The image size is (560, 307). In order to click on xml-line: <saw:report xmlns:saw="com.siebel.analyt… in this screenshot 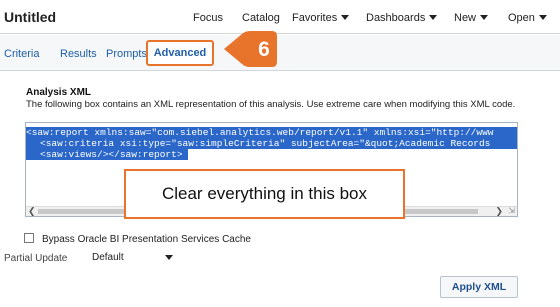, I will do `click(260, 132)`.